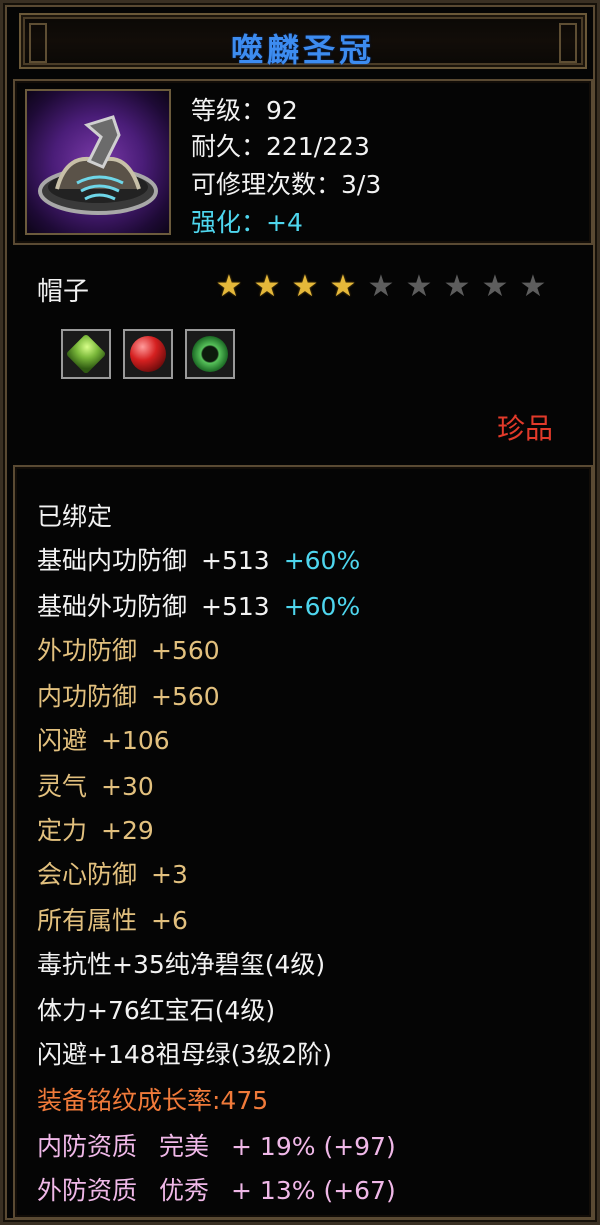 The width and height of the screenshot is (600, 1225). Describe the element at coordinates (199, 560) in the screenshot. I see `base-inner-defense: 基础内功防御 +513 +60%` at that location.